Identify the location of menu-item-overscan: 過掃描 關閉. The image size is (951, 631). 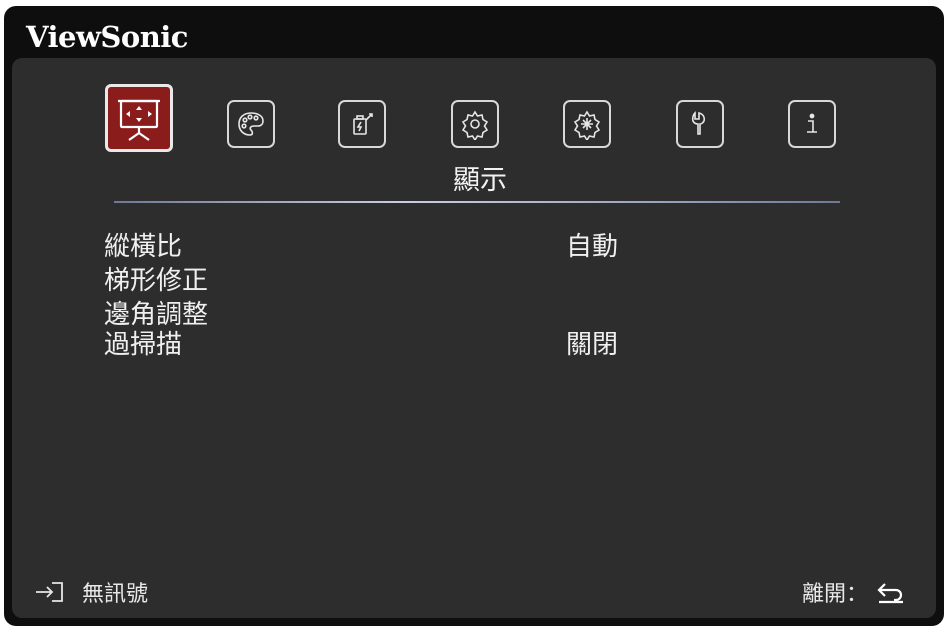
(454, 342).